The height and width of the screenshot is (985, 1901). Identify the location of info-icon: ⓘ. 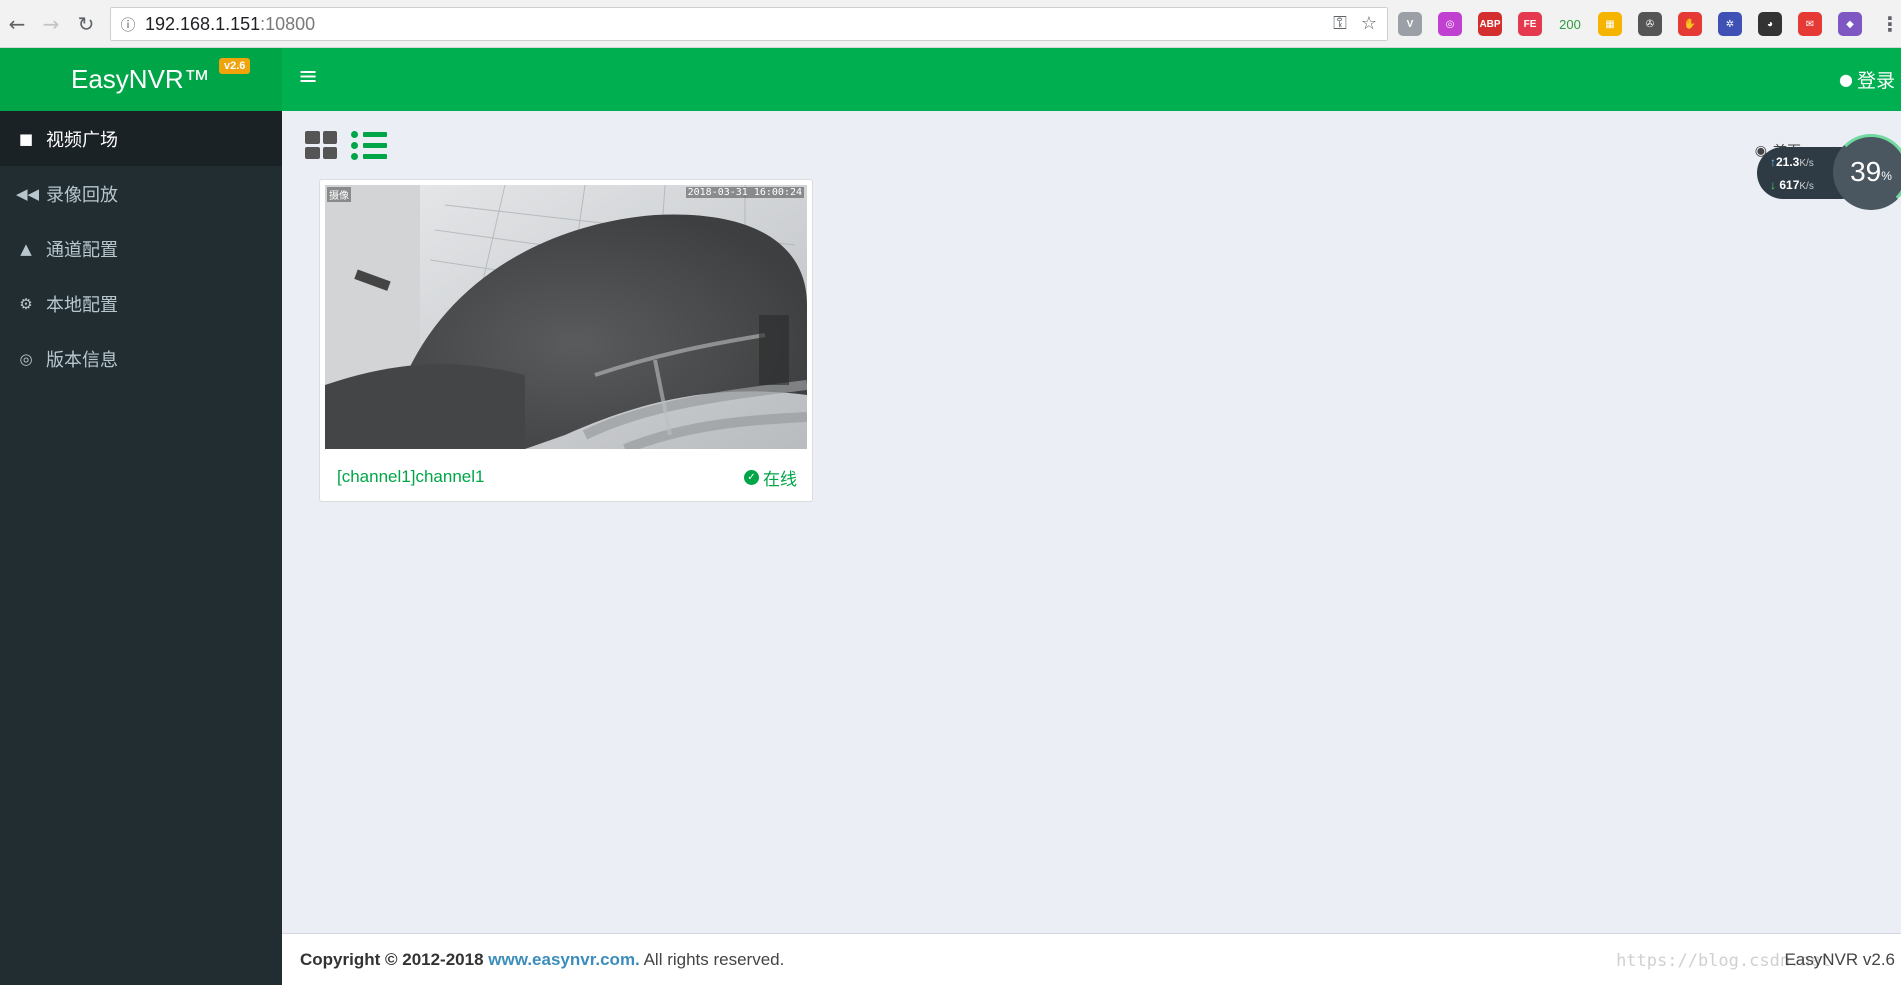
(128, 24).